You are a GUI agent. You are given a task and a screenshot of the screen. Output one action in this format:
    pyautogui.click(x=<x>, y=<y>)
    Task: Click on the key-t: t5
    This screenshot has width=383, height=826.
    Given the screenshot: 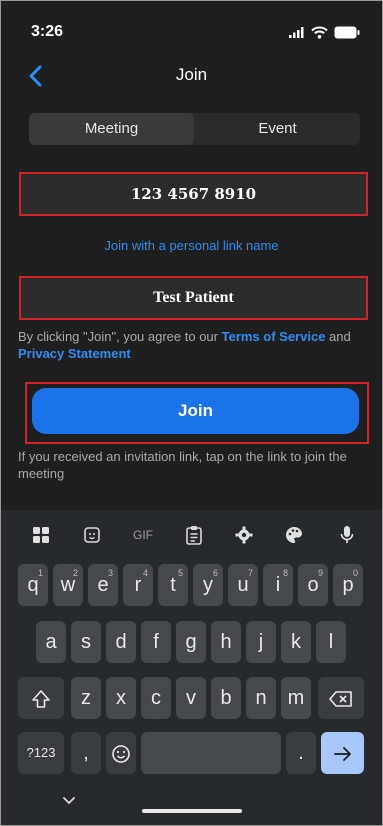 What is the action you would take?
    pyautogui.click(x=173, y=585)
    